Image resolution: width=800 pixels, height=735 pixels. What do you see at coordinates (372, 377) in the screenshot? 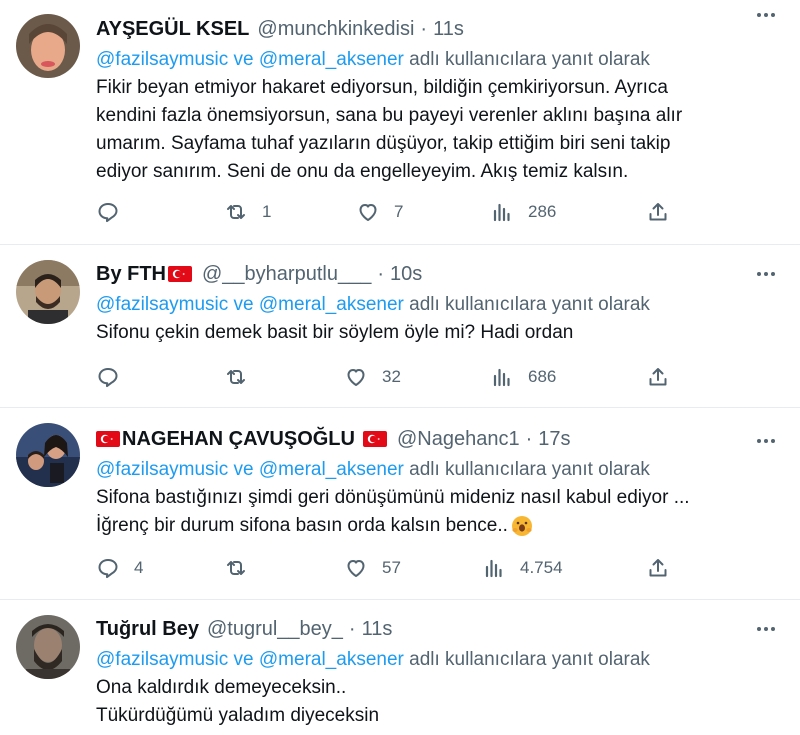
I see `like-button: 32` at bounding box center [372, 377].